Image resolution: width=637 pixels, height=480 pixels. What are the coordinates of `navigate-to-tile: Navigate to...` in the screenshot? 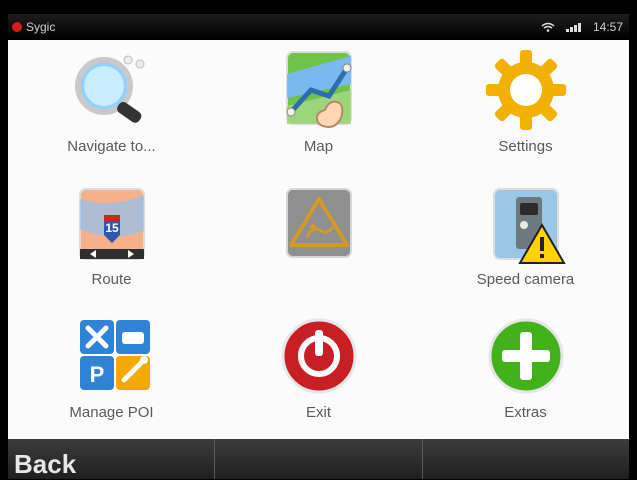 It's located at (111, 106).